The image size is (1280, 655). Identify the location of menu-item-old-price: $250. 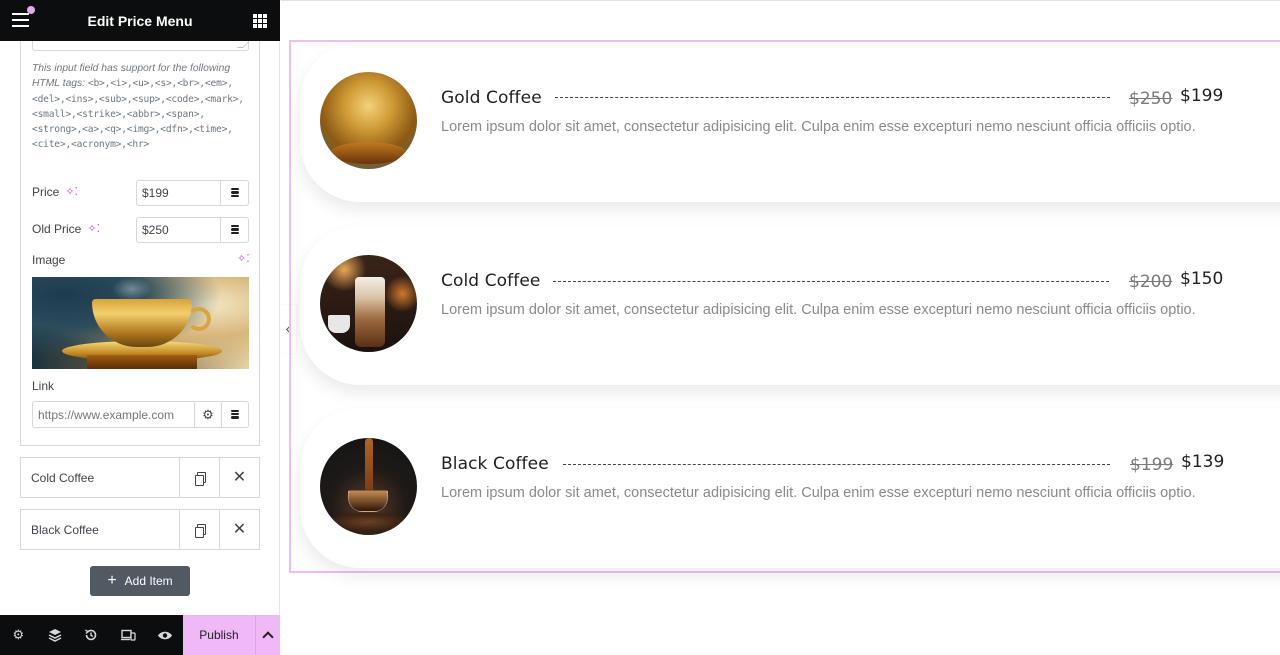
(1151, 99).